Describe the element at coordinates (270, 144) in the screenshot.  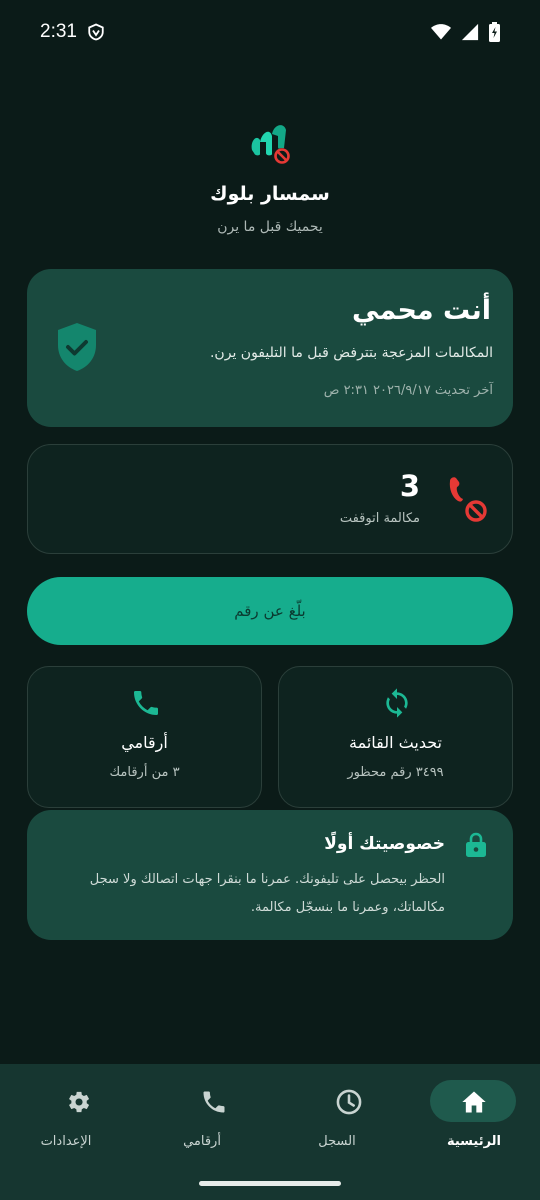
I see `app-logo-icon` at that location.